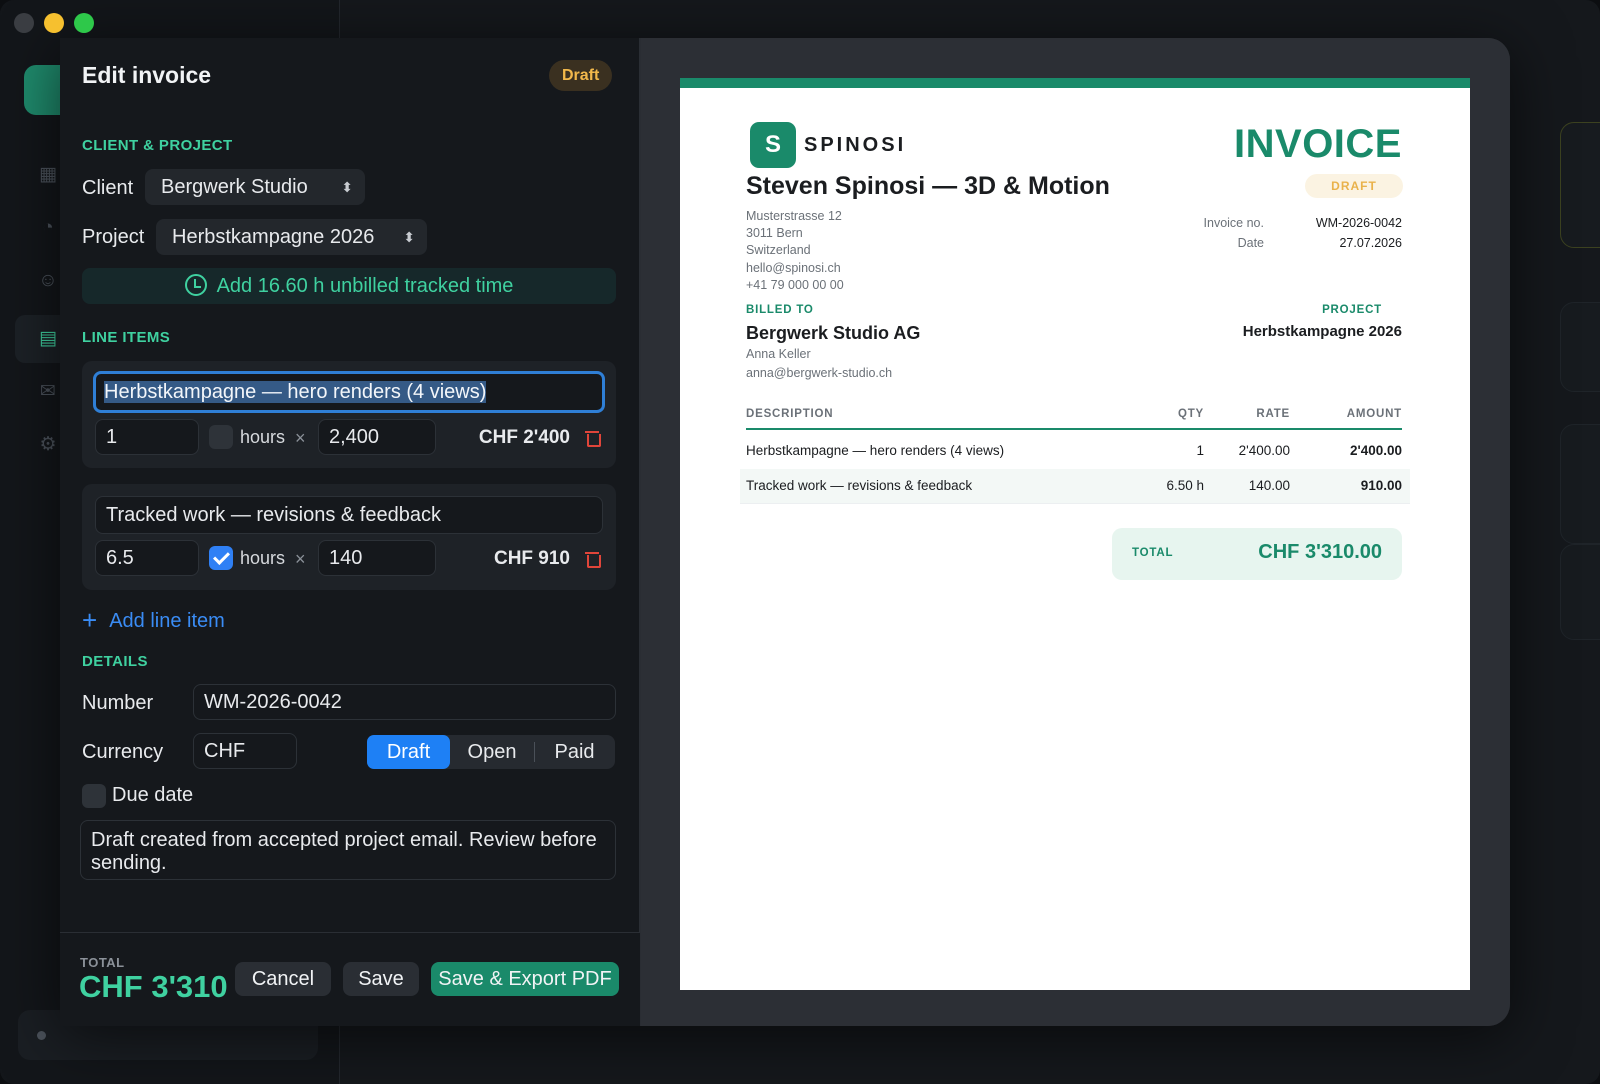 The width and height of the screenshot is (1600, 1084). What do you see at coordinates (875, 450) in the screenshot?
I see `row-description: Herbstkampagne — hero renders (4 views)` at bounding box center [875, 450].